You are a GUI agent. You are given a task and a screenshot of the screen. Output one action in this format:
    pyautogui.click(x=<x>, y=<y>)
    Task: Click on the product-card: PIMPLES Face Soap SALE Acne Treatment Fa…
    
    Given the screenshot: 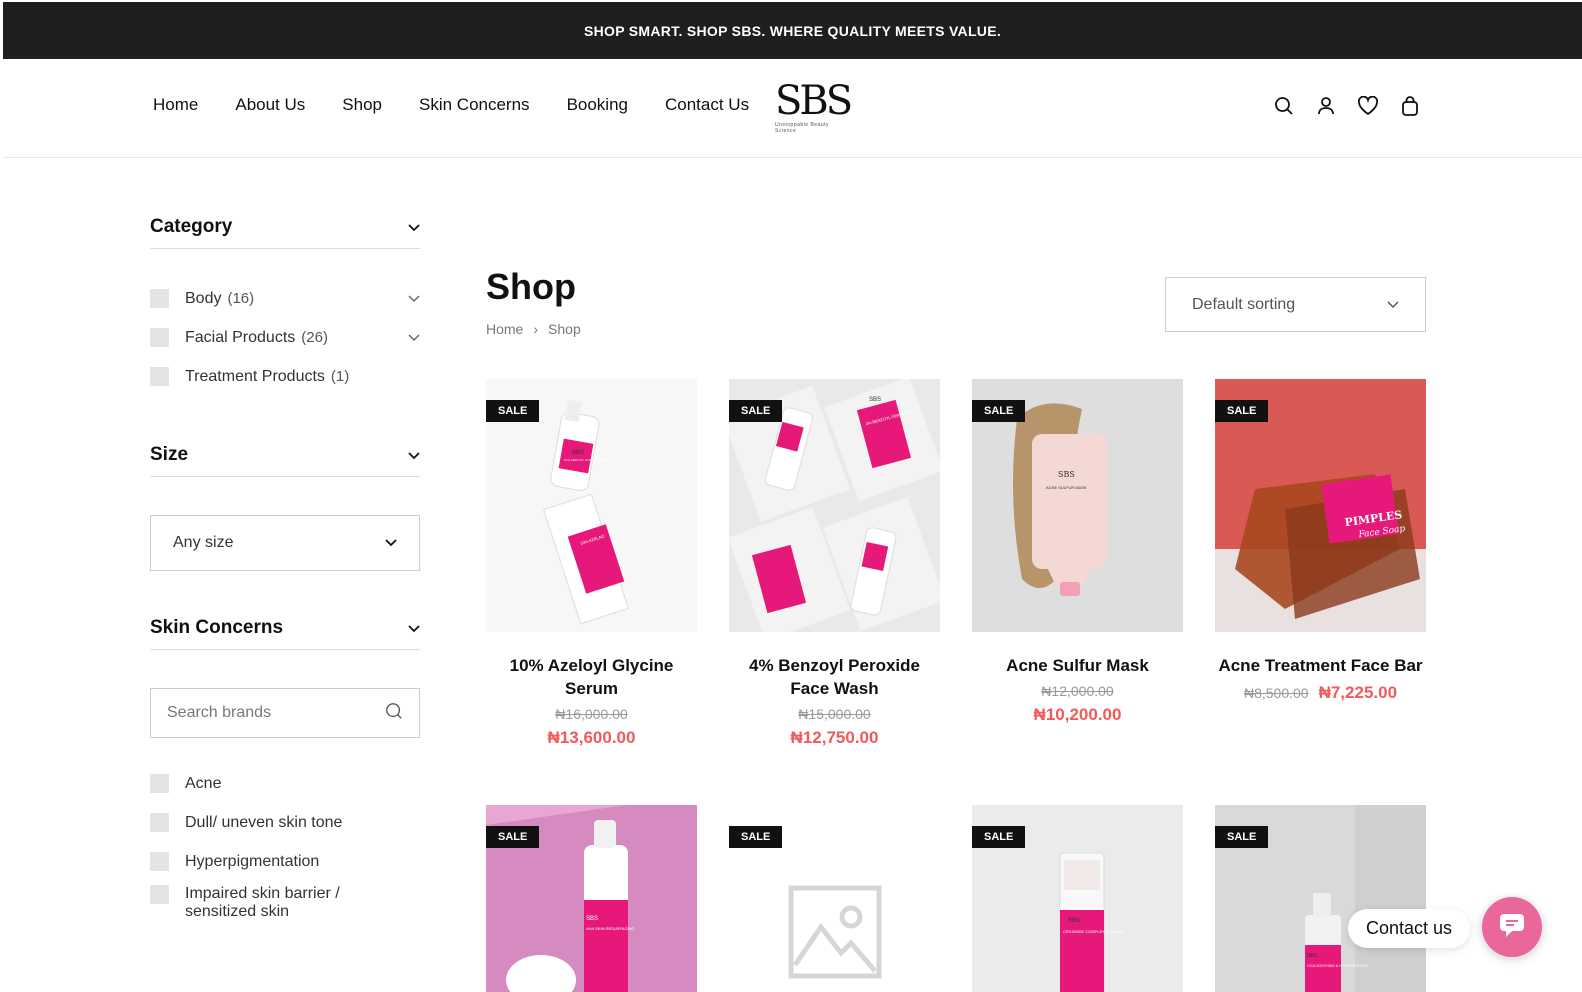 What is the action you would take?
    pyautogui.click(x=1320, y=541)
    